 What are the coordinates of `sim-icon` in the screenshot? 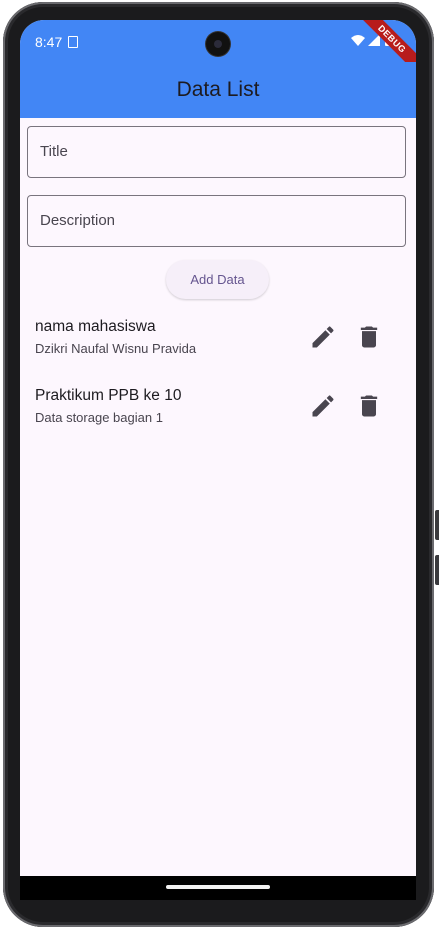 It's located at (73, 42).